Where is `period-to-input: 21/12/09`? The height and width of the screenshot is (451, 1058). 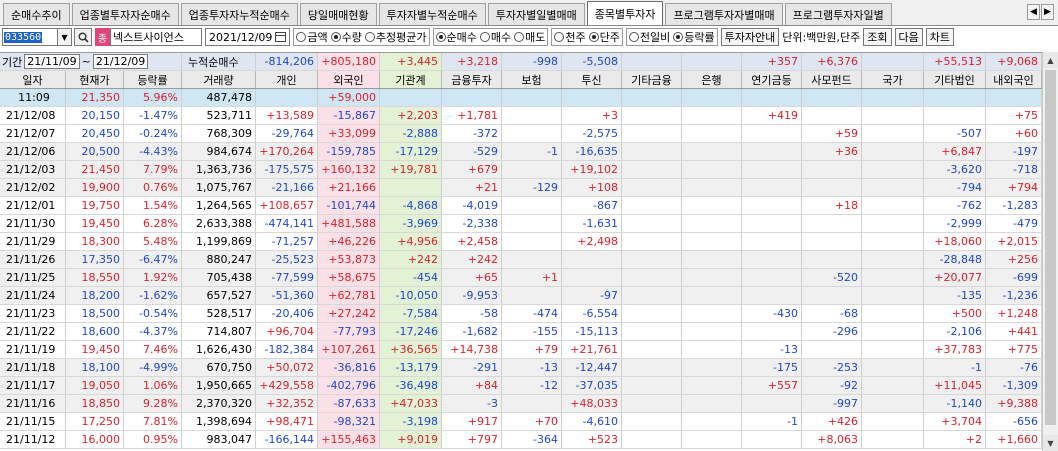 period-to-input: 21/12/09 is located at coordinates (120, 61).